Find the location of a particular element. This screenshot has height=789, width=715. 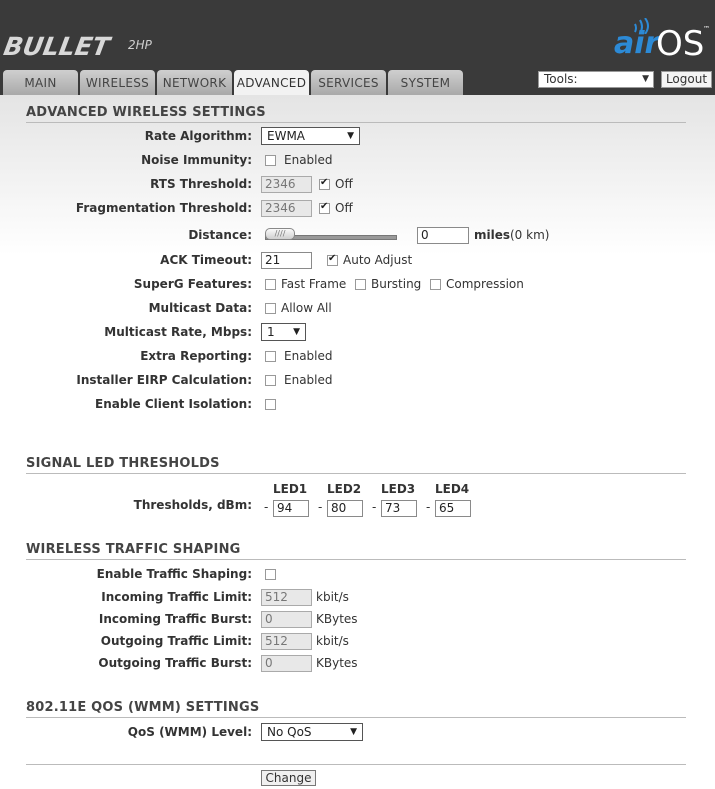

noise-immunity-checkbox is located at coordinates (270, 160).